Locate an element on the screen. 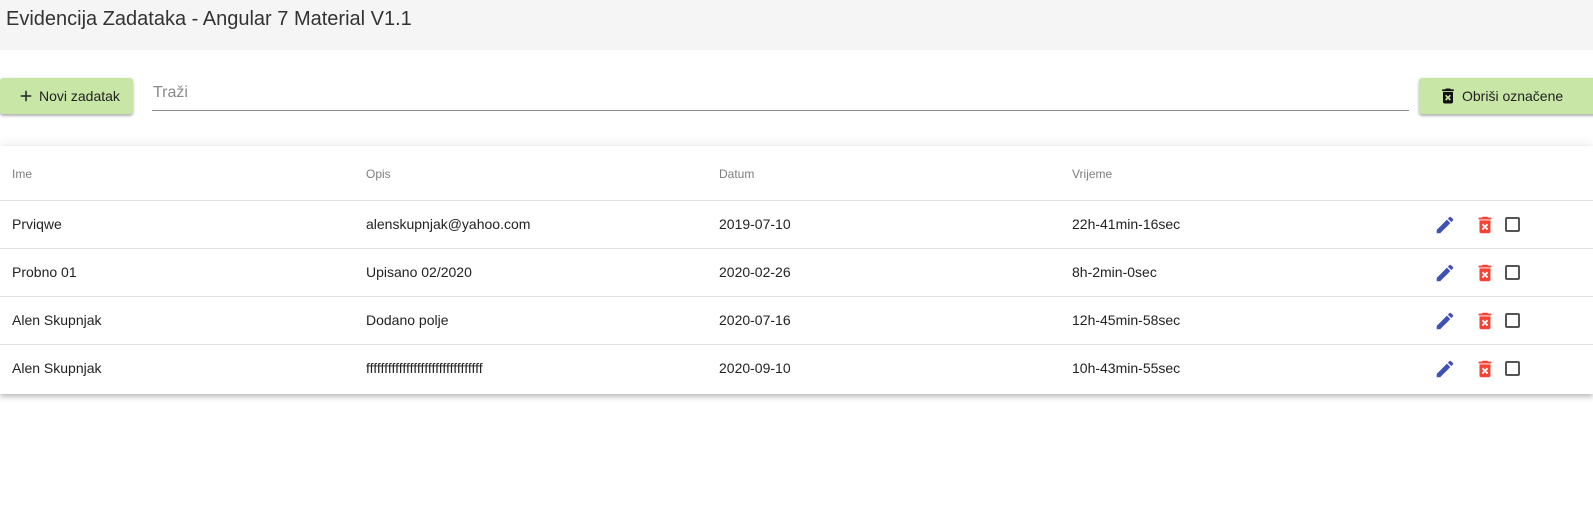  header-time: Vrijeme is located at coordinates (1092, 174).